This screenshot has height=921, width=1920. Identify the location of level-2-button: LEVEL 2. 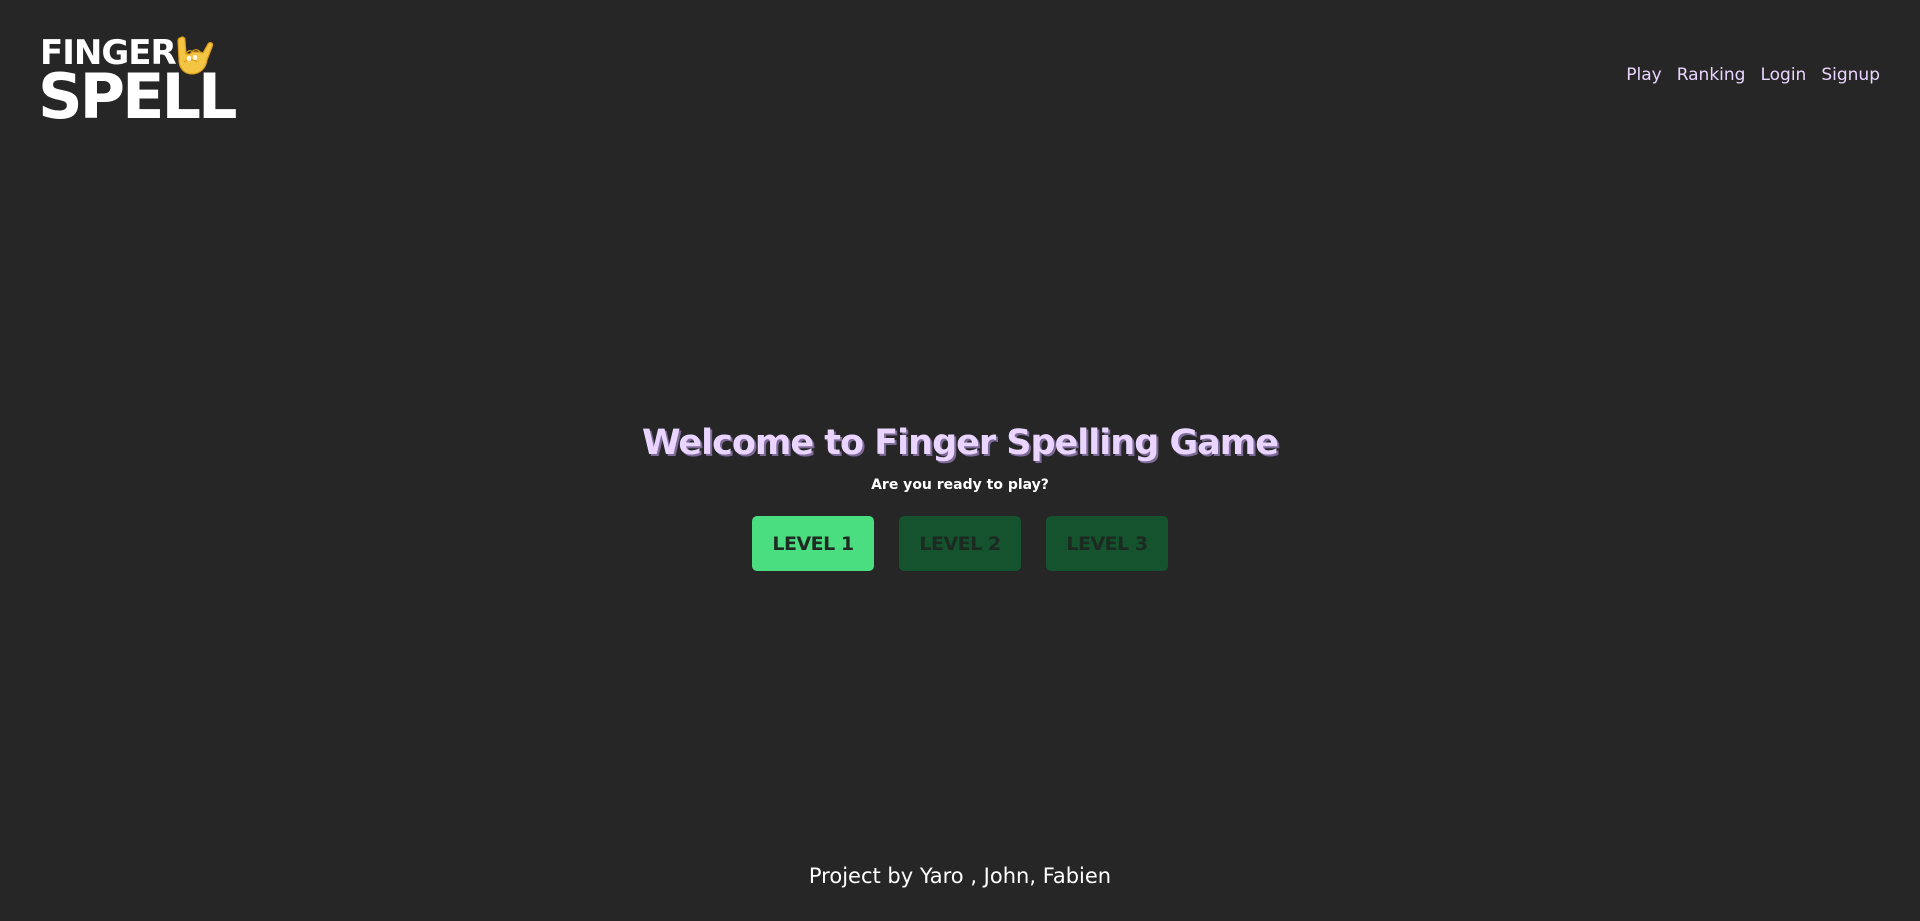
(960, 543).